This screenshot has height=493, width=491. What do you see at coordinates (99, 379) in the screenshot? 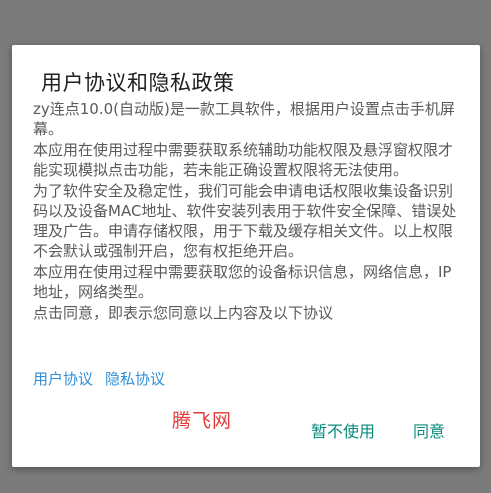
I see `agreement-links: 用户协议 隐私协议` at bounding box center [99, 379].